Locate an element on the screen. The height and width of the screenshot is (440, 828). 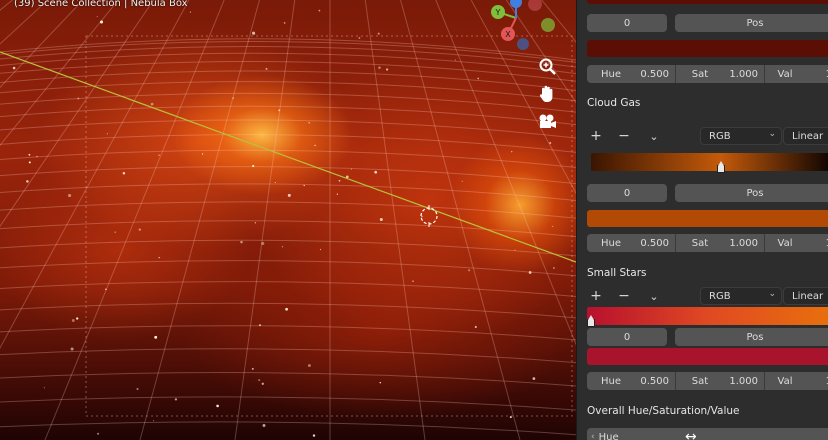
top-hue-value: 0.500 is located at coordinates (655, 74).